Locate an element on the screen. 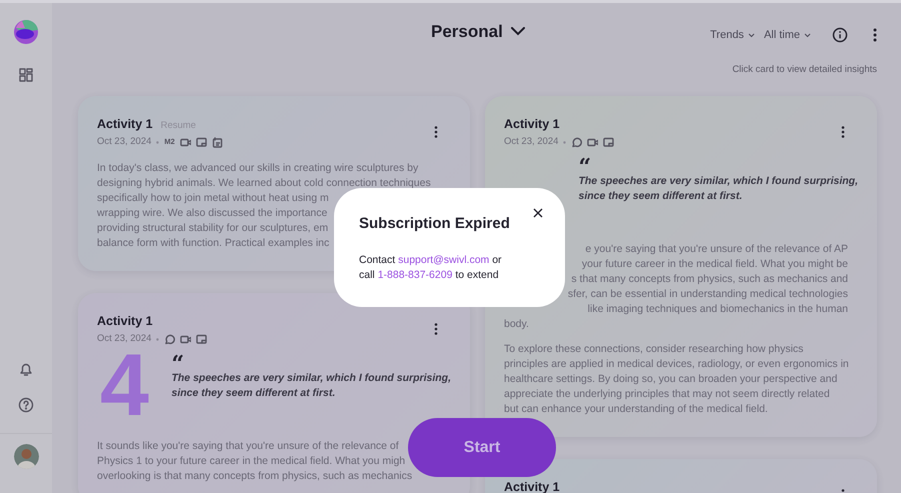 The height and width of the screenshot is (493, 901). help-icon is located at coordinates (26, 405).